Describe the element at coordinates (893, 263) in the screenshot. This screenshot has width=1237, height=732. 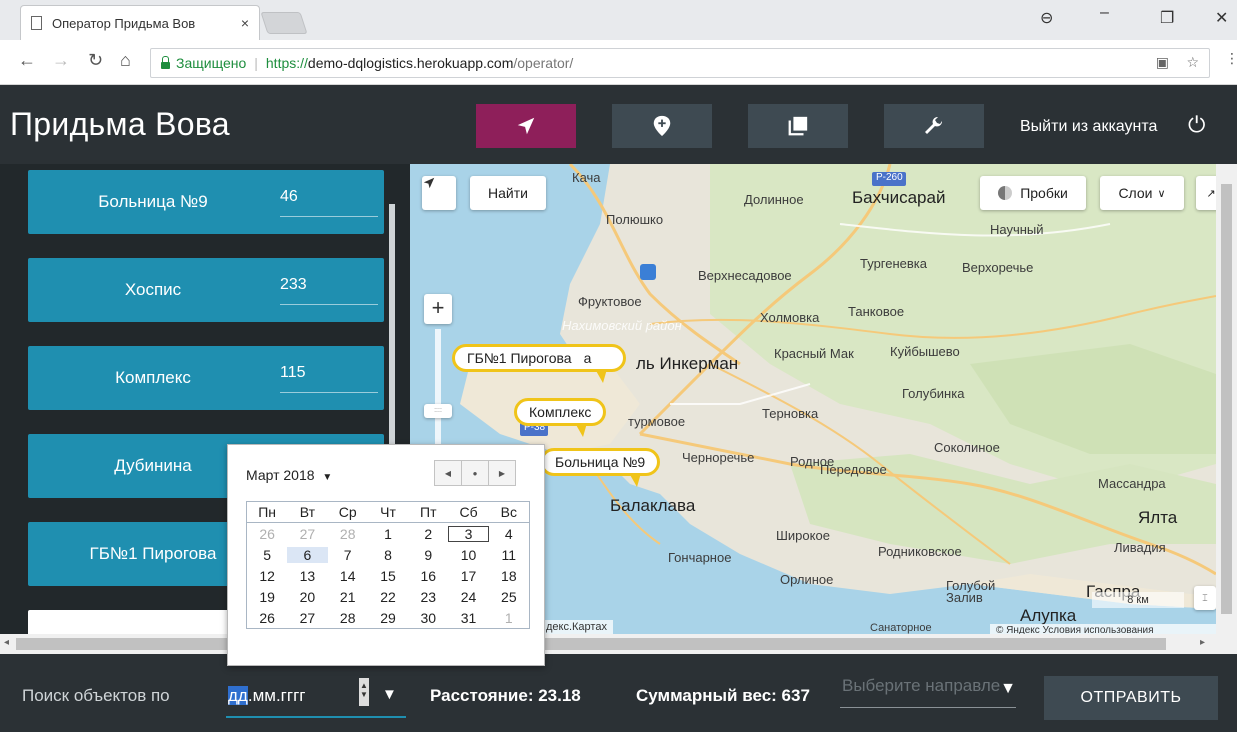
I see `map-place-label: Тургеневка` at that location.